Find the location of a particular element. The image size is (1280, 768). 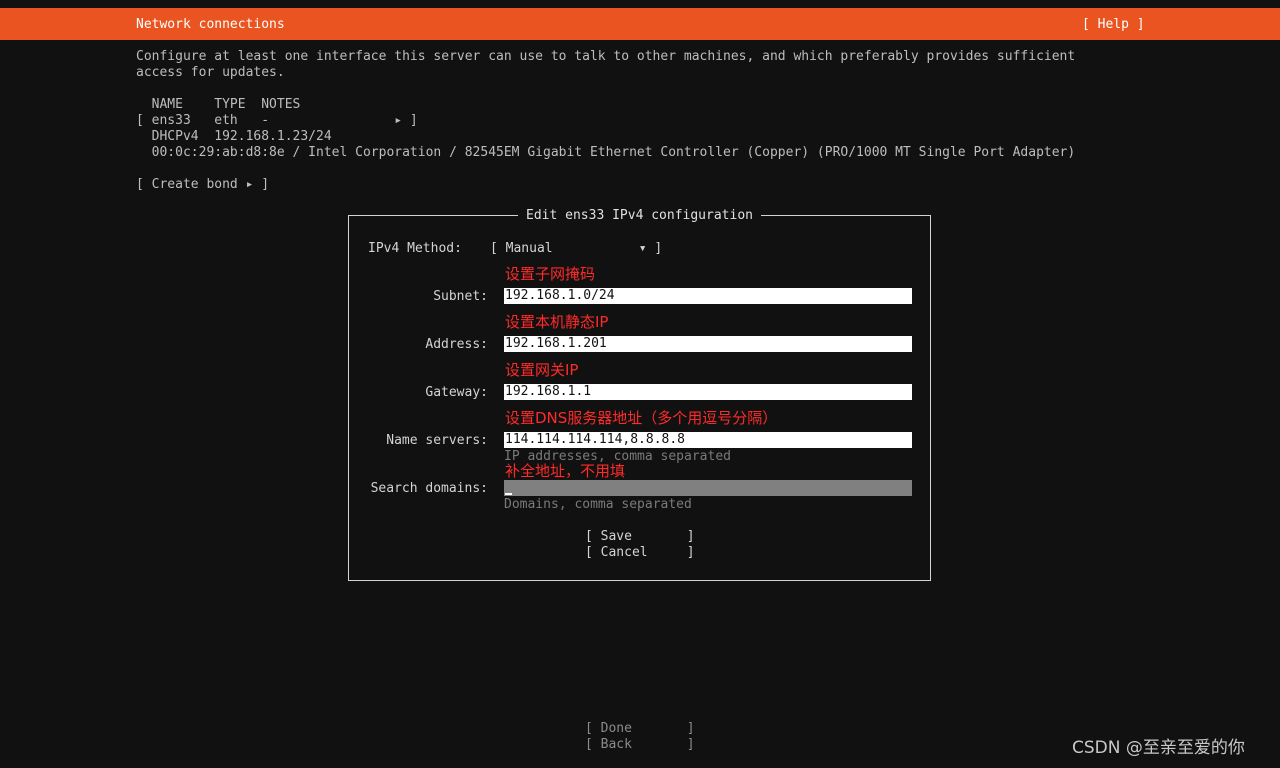

gateway-annotation: 设置网关IP is located at coordinates (542, 370).